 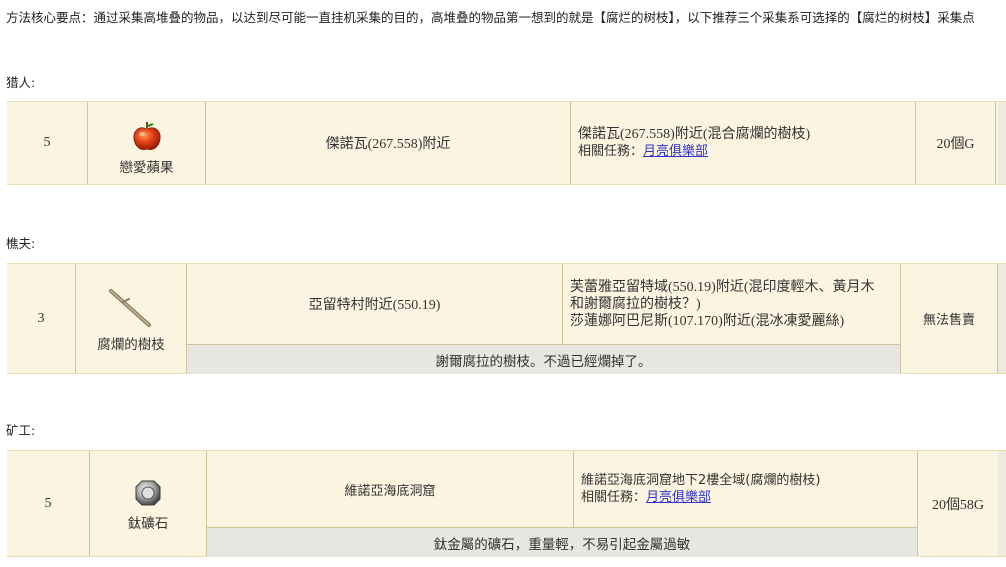 I want to click on detail-cell: 維諾亞海底洞窟地下2樓全域(腐爛的樹枝) 相關任務：月亮俱樂部, so click(x=745, y=489).